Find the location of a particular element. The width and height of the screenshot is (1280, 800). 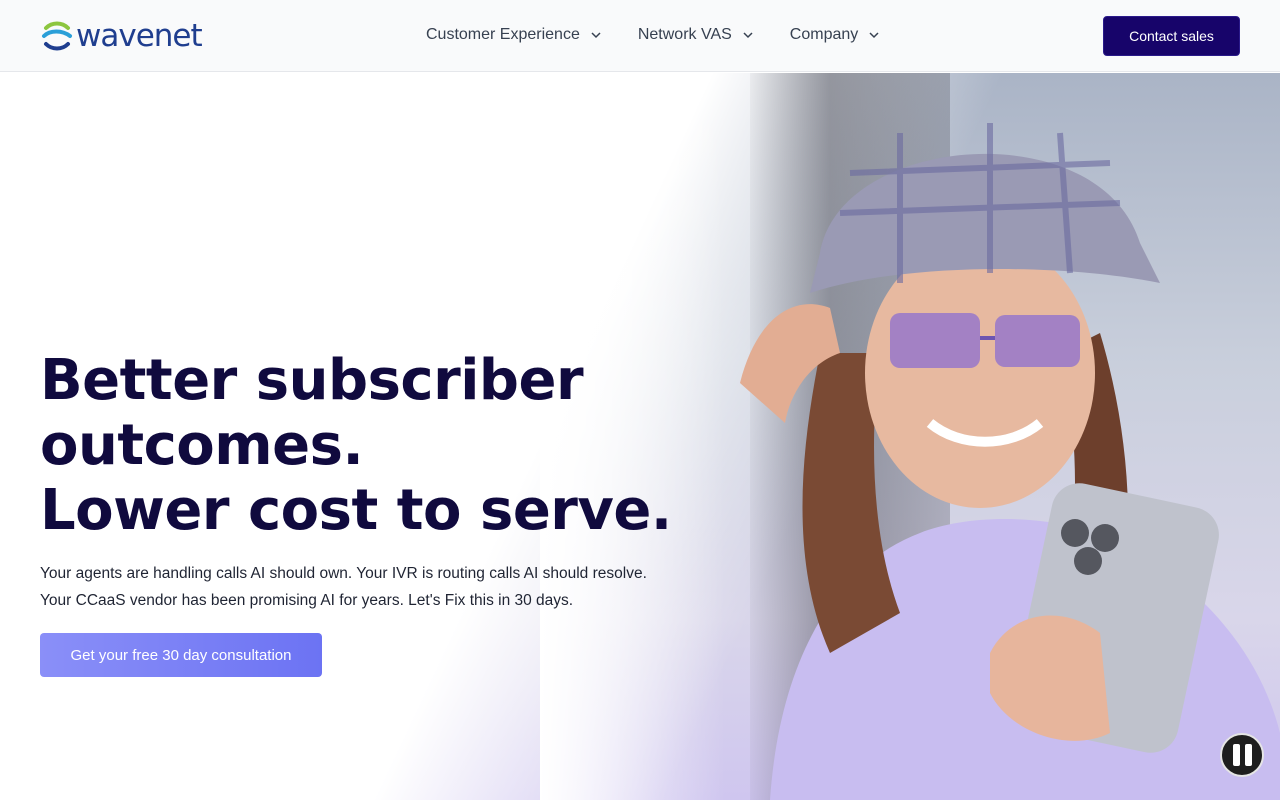

nav-company: Company is located at coordinates (835, 35).